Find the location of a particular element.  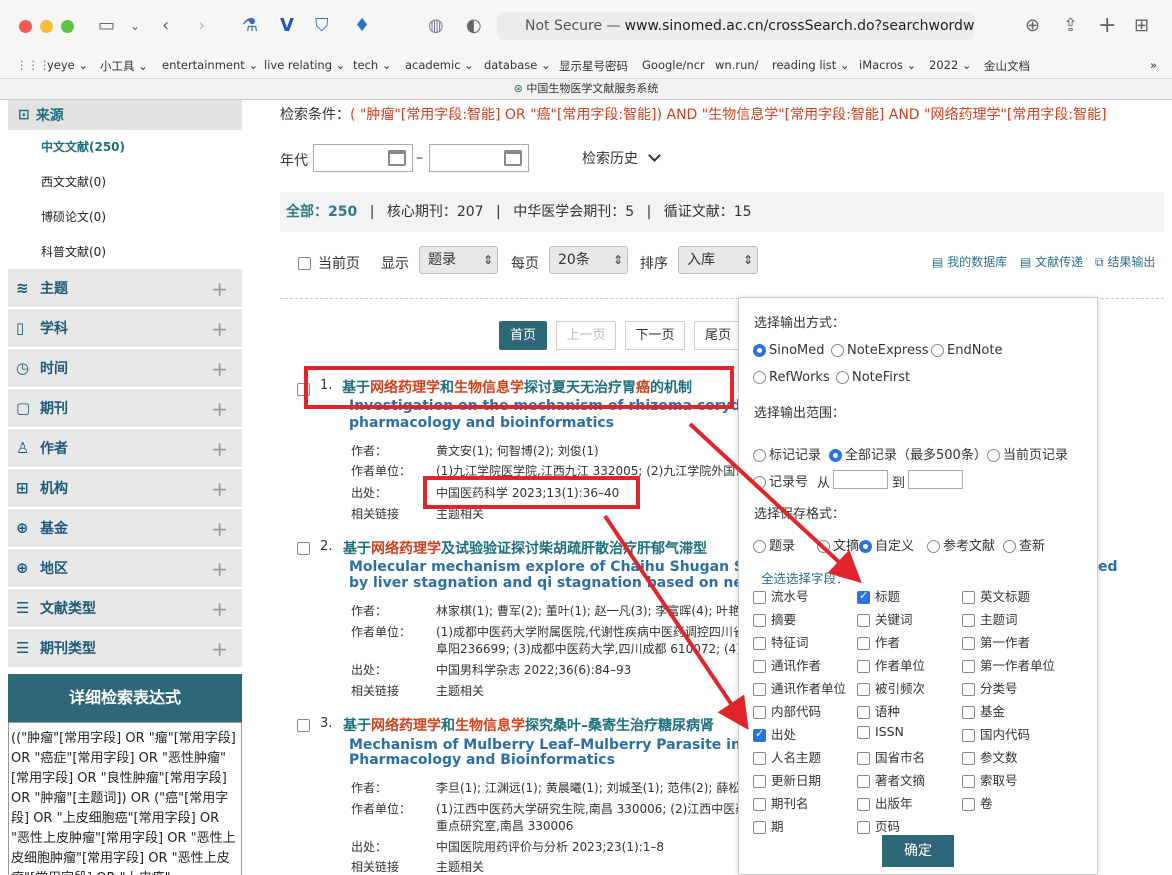

annotation-arrows is located at coordinates (732, 576).